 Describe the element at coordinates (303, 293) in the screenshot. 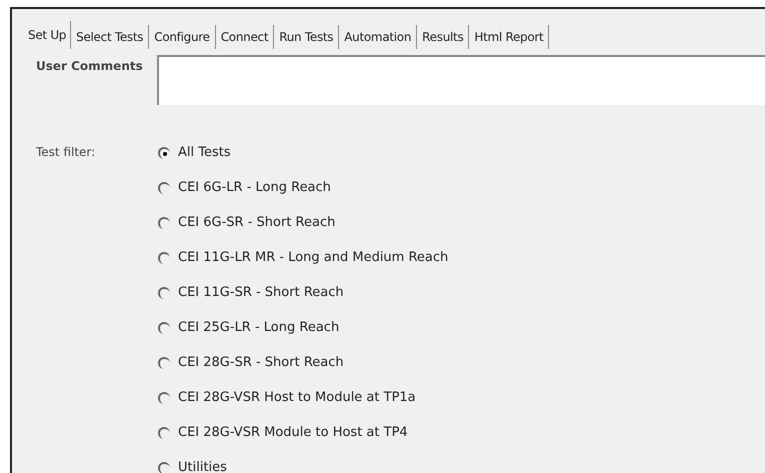

I see `radio-option: CEI 11G-SR - Short Reach` at that location.